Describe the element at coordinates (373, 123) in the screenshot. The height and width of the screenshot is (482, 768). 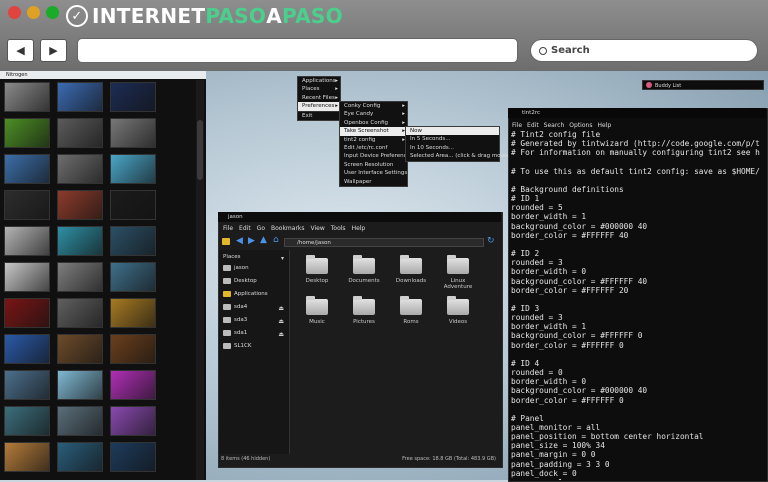
I see `menu-item-openbox-config: Openbox Config ▸` at that location.